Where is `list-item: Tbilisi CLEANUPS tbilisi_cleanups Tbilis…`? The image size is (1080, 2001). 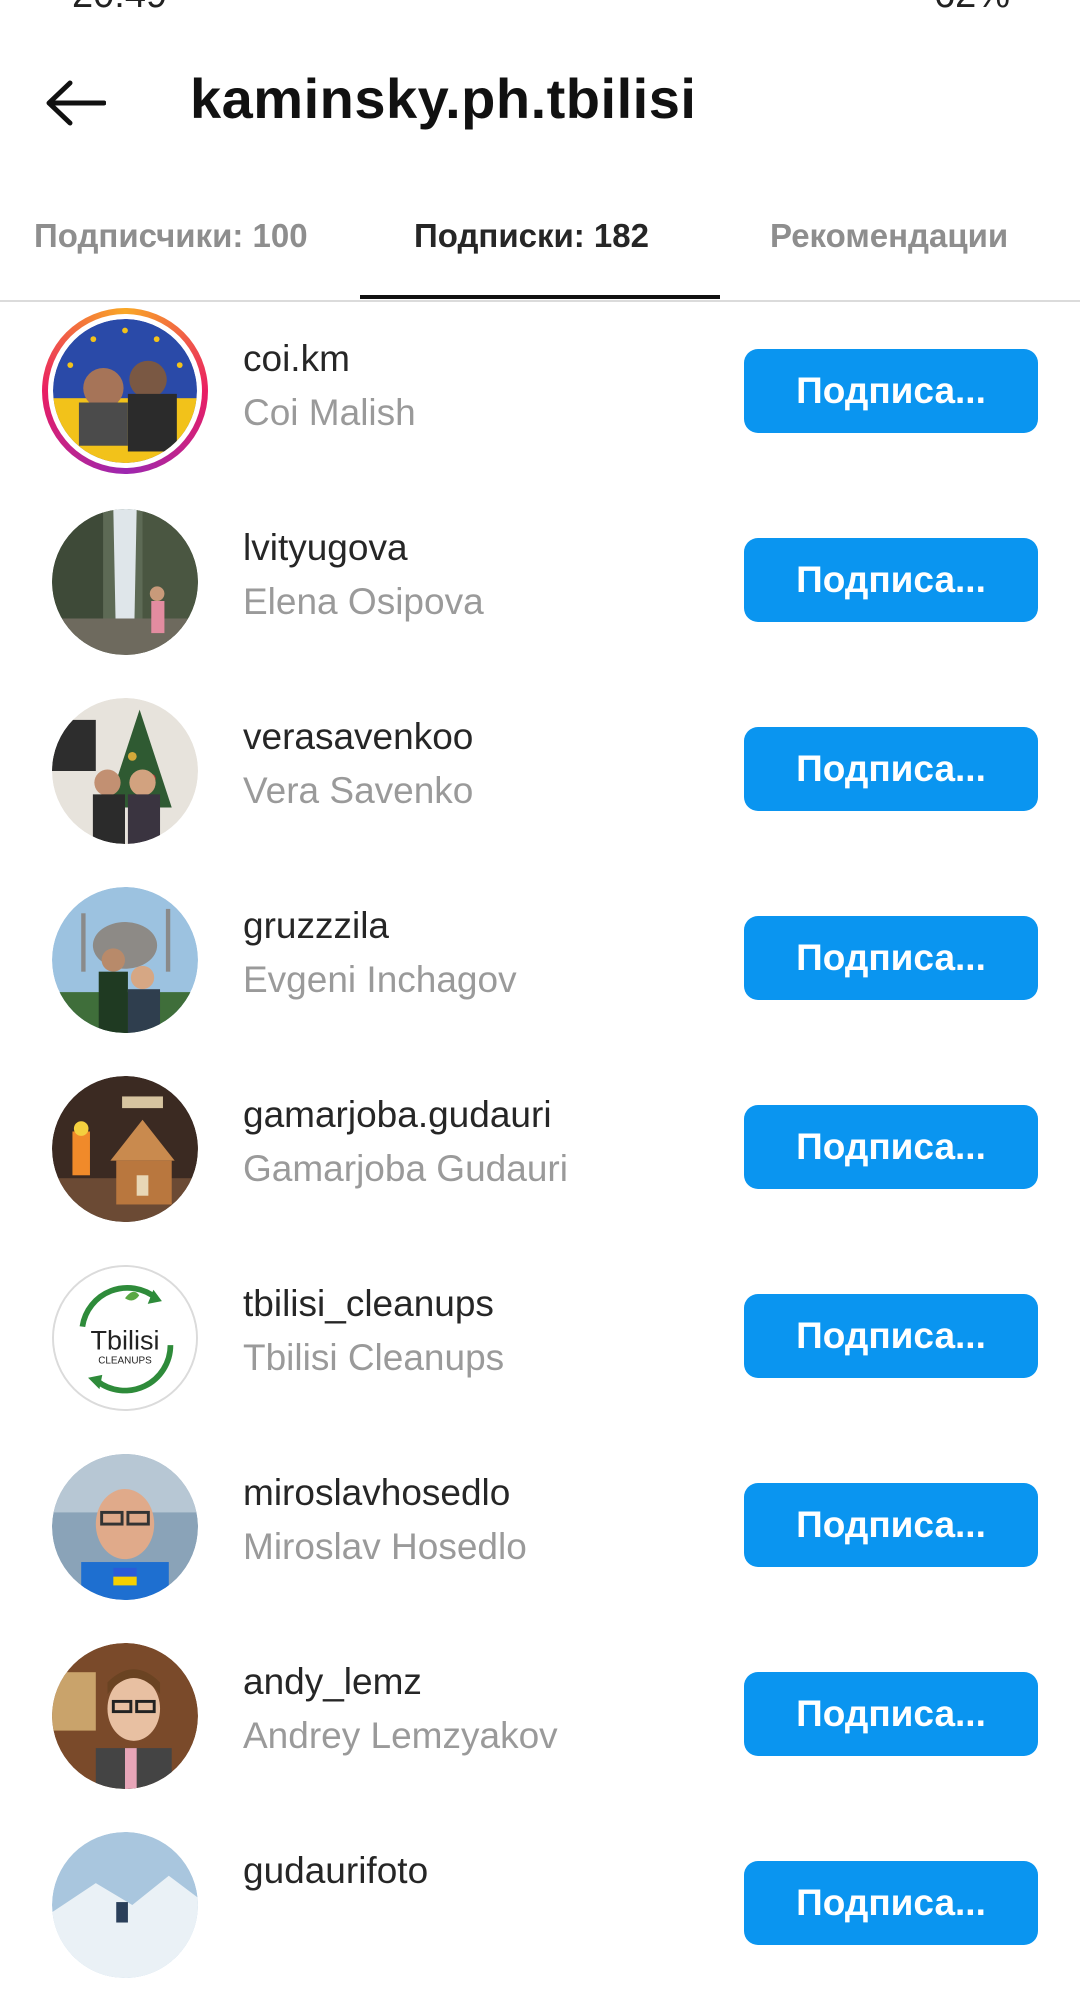
list-item: Tbilisi CLEANUPS tbilisi_cleanups Tbilis… is located at coordinates (540, 1339).